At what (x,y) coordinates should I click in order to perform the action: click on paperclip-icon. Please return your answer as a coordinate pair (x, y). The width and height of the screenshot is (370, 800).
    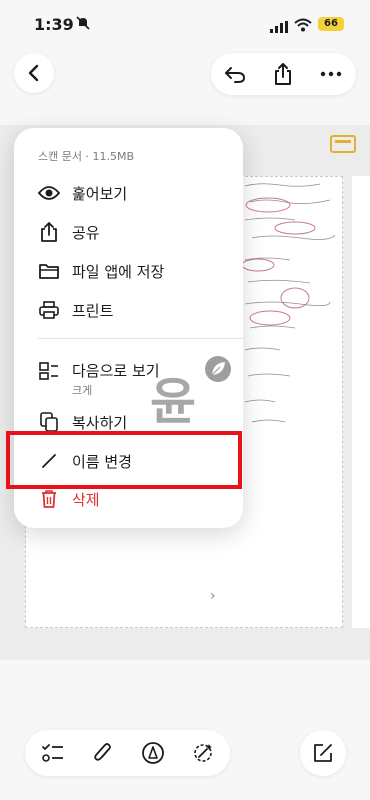
    Looking at the image, I should click on (102, 752).